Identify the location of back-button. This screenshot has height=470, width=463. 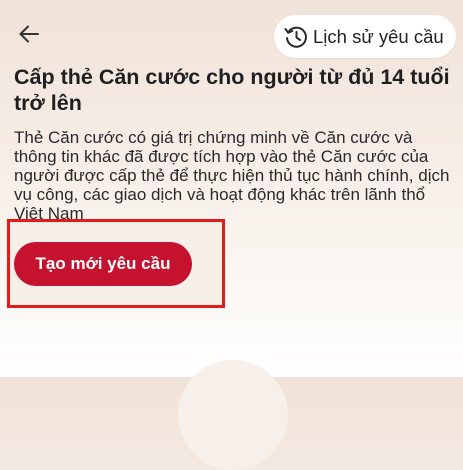
(29, 36).